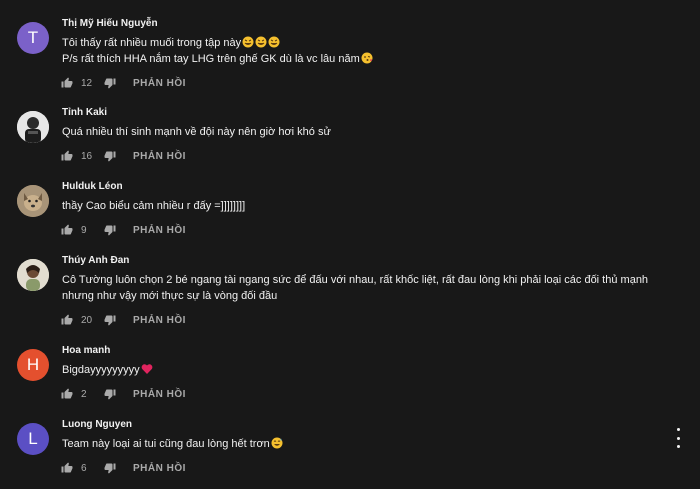  I want to click on comment-author: Thúy Anh Đan, so click(95, 260).